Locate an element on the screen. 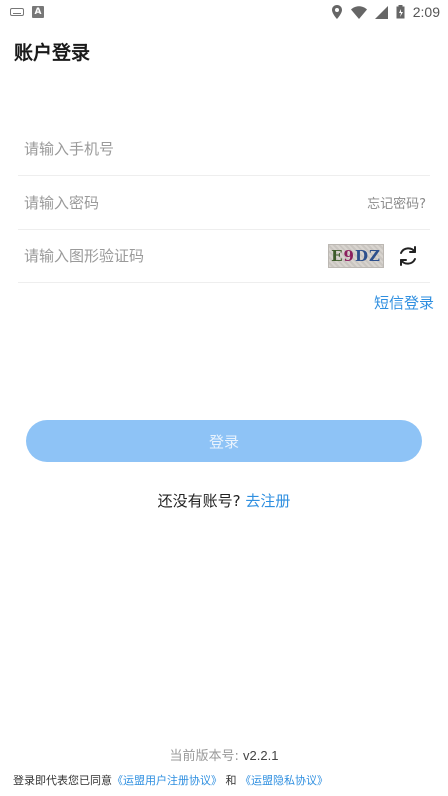  captcha-field-row: E 9 DZ is located at coordinates (224, 256).